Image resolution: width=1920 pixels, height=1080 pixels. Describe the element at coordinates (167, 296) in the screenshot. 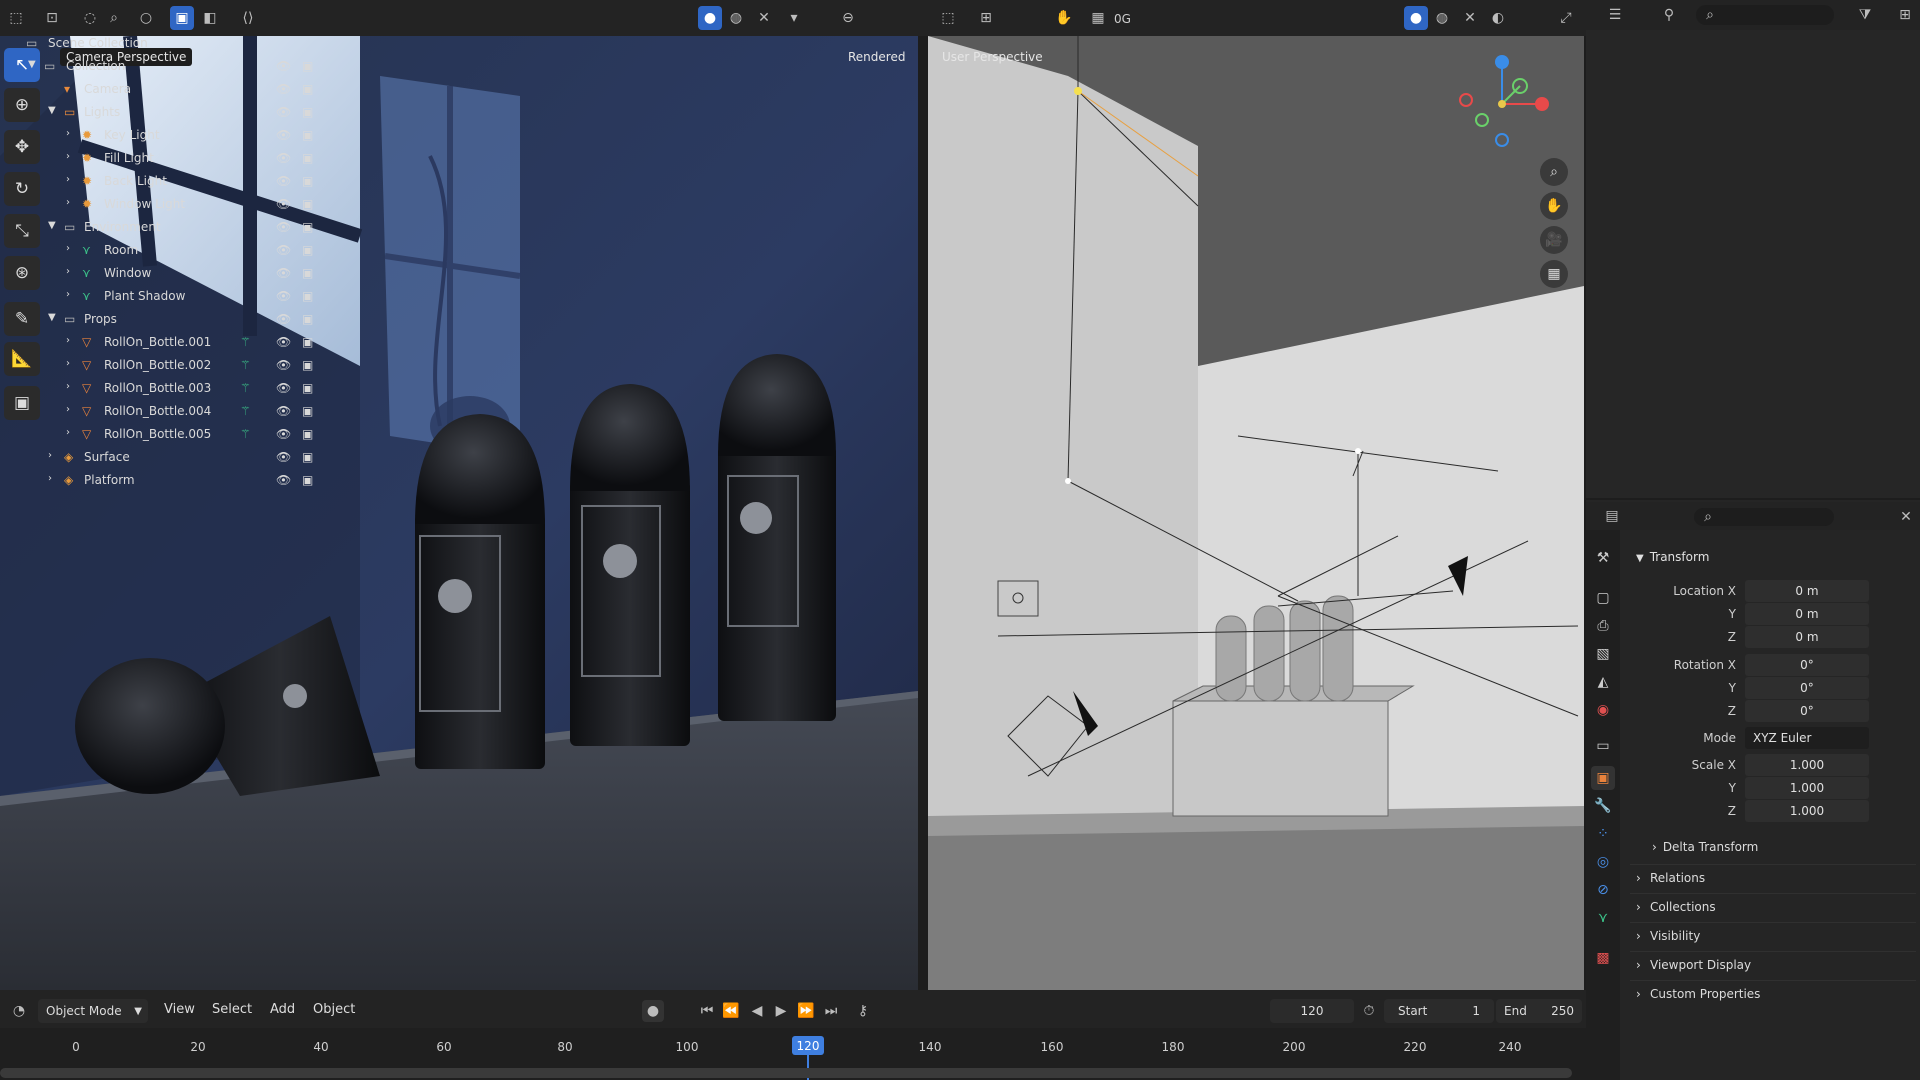

I see `outliner-row-plant-shadow: › ⋎ Plant Shadow 👁 ▣` at that location.